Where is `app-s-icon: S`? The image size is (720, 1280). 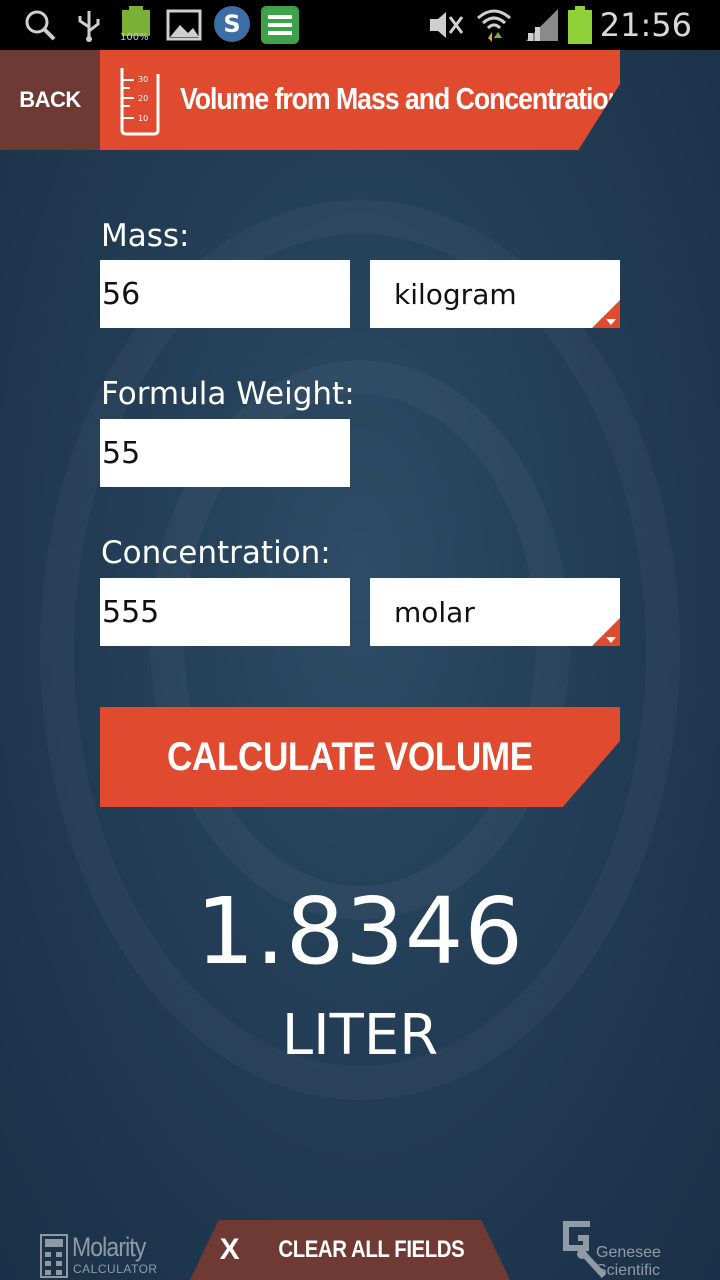 app-s-icon: S is located at coordinates (232, 24).